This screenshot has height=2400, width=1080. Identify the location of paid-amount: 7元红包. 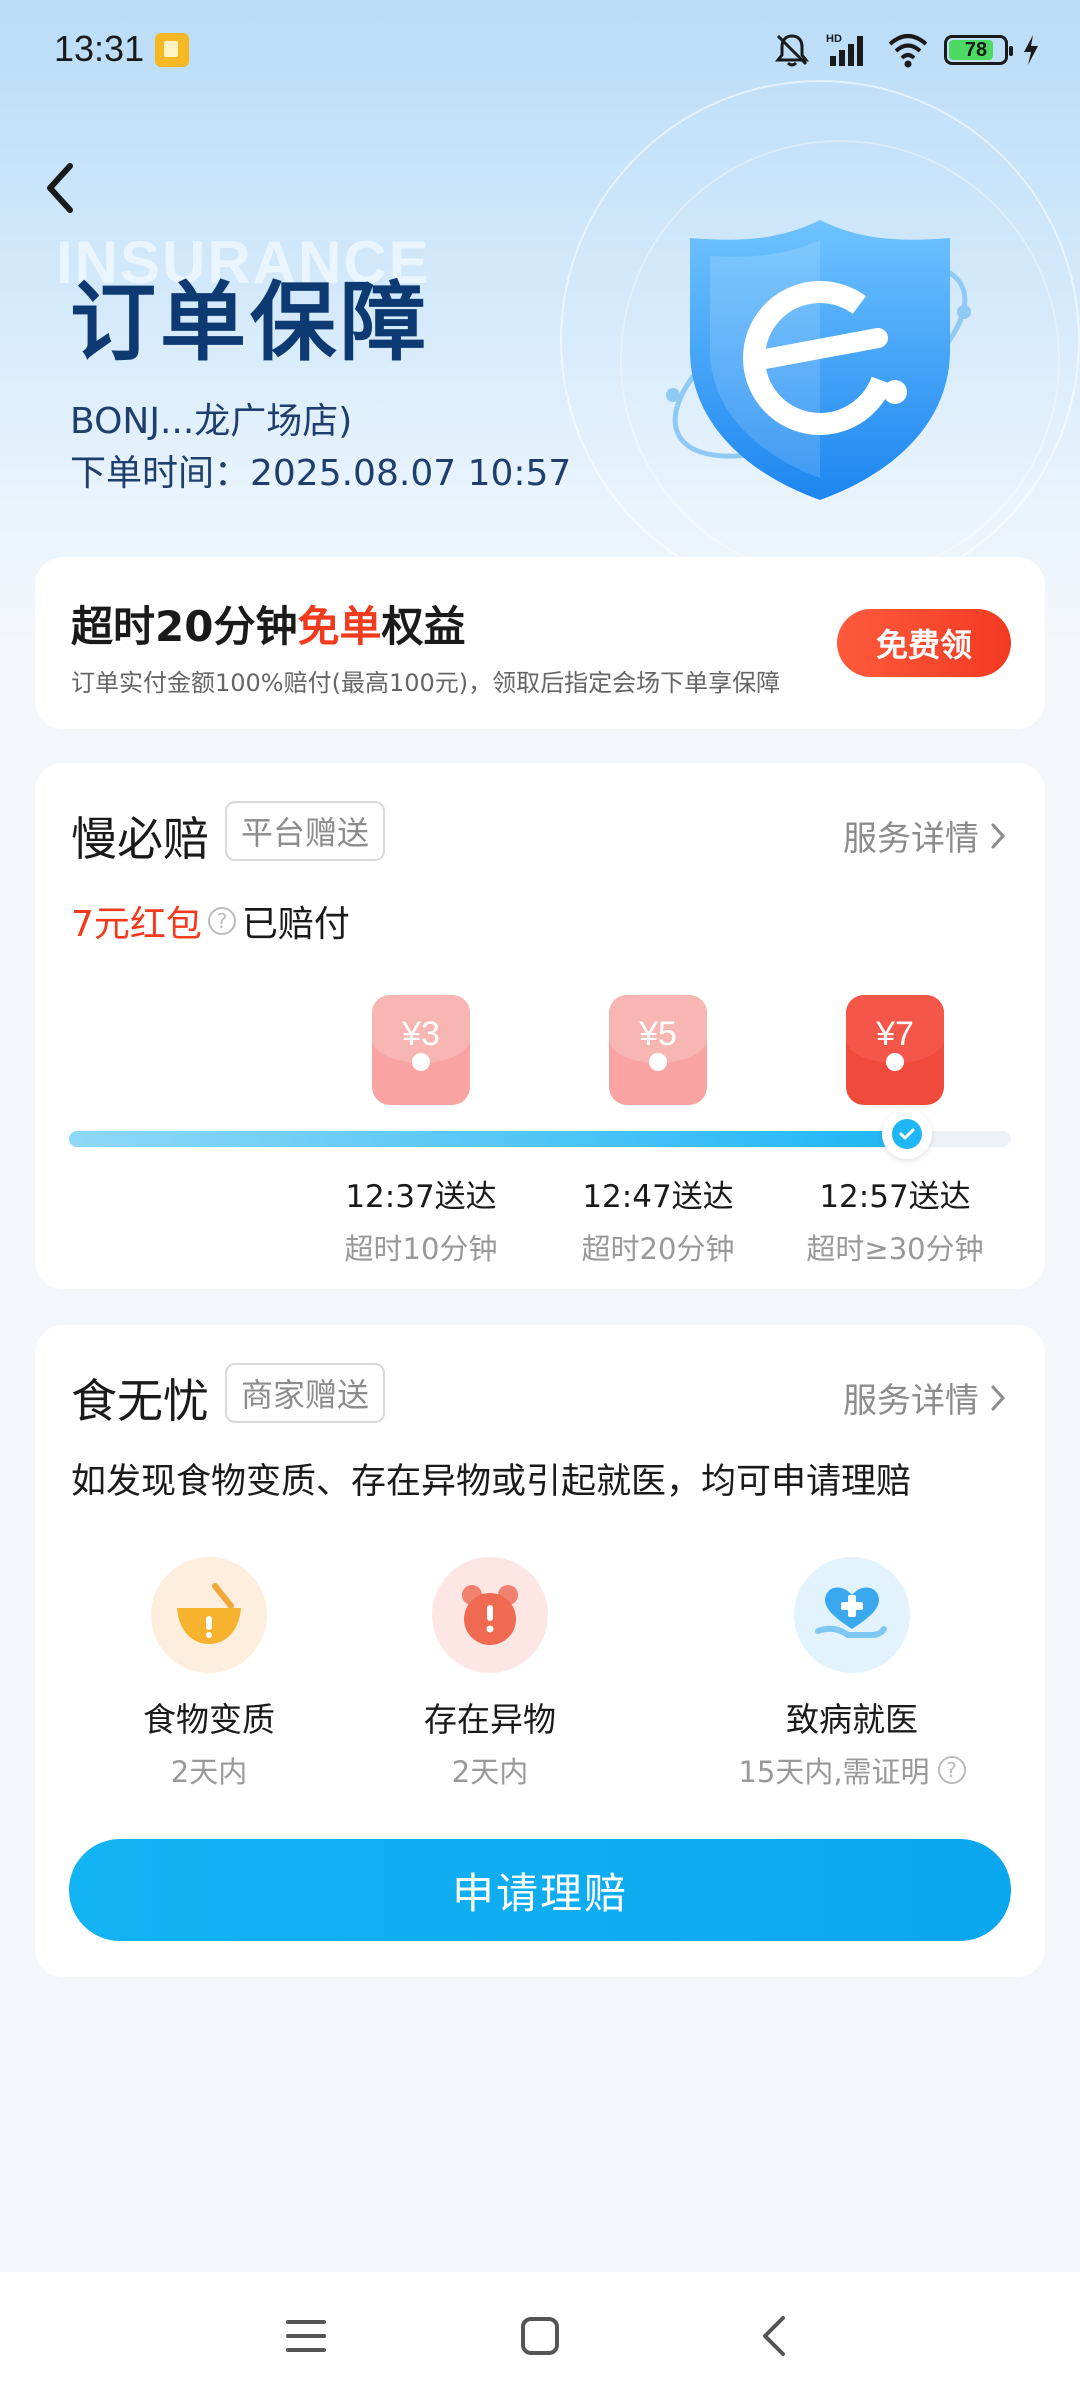
(136, 924).